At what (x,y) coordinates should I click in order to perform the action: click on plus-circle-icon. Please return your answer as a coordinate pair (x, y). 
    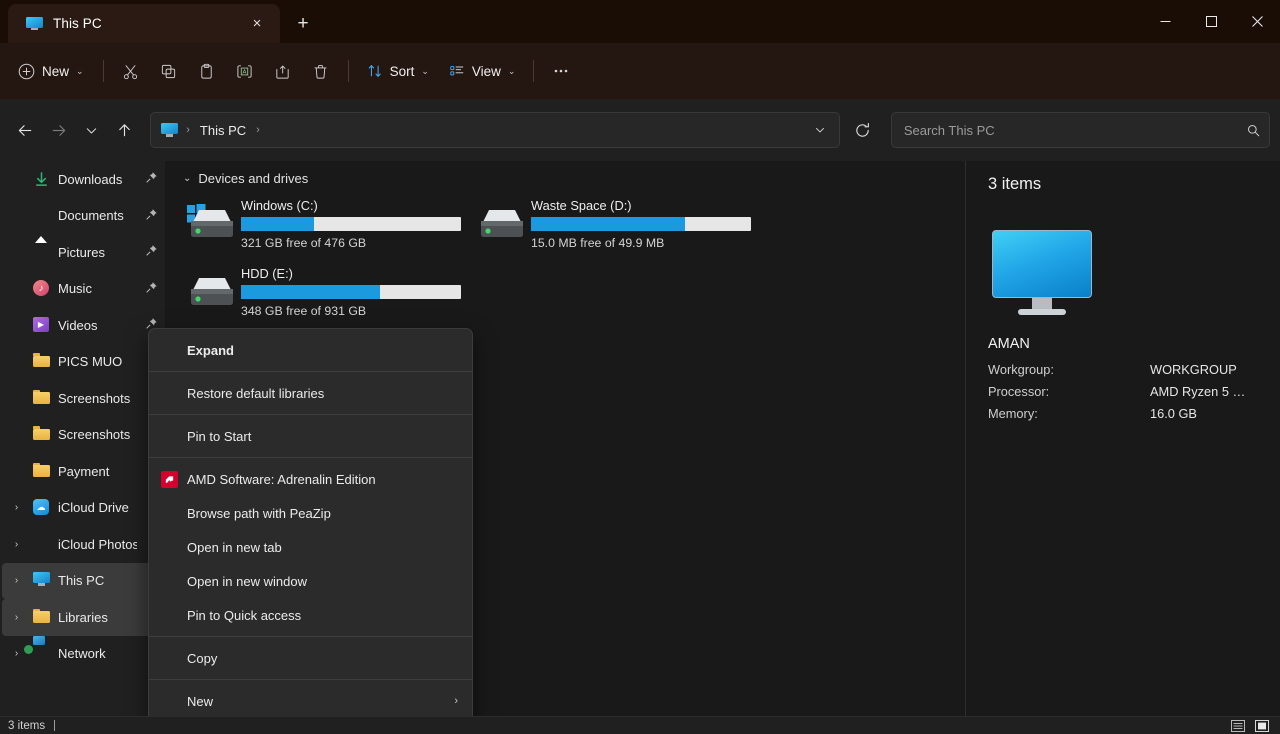
    Looking at the image, I should click on (26, 71).